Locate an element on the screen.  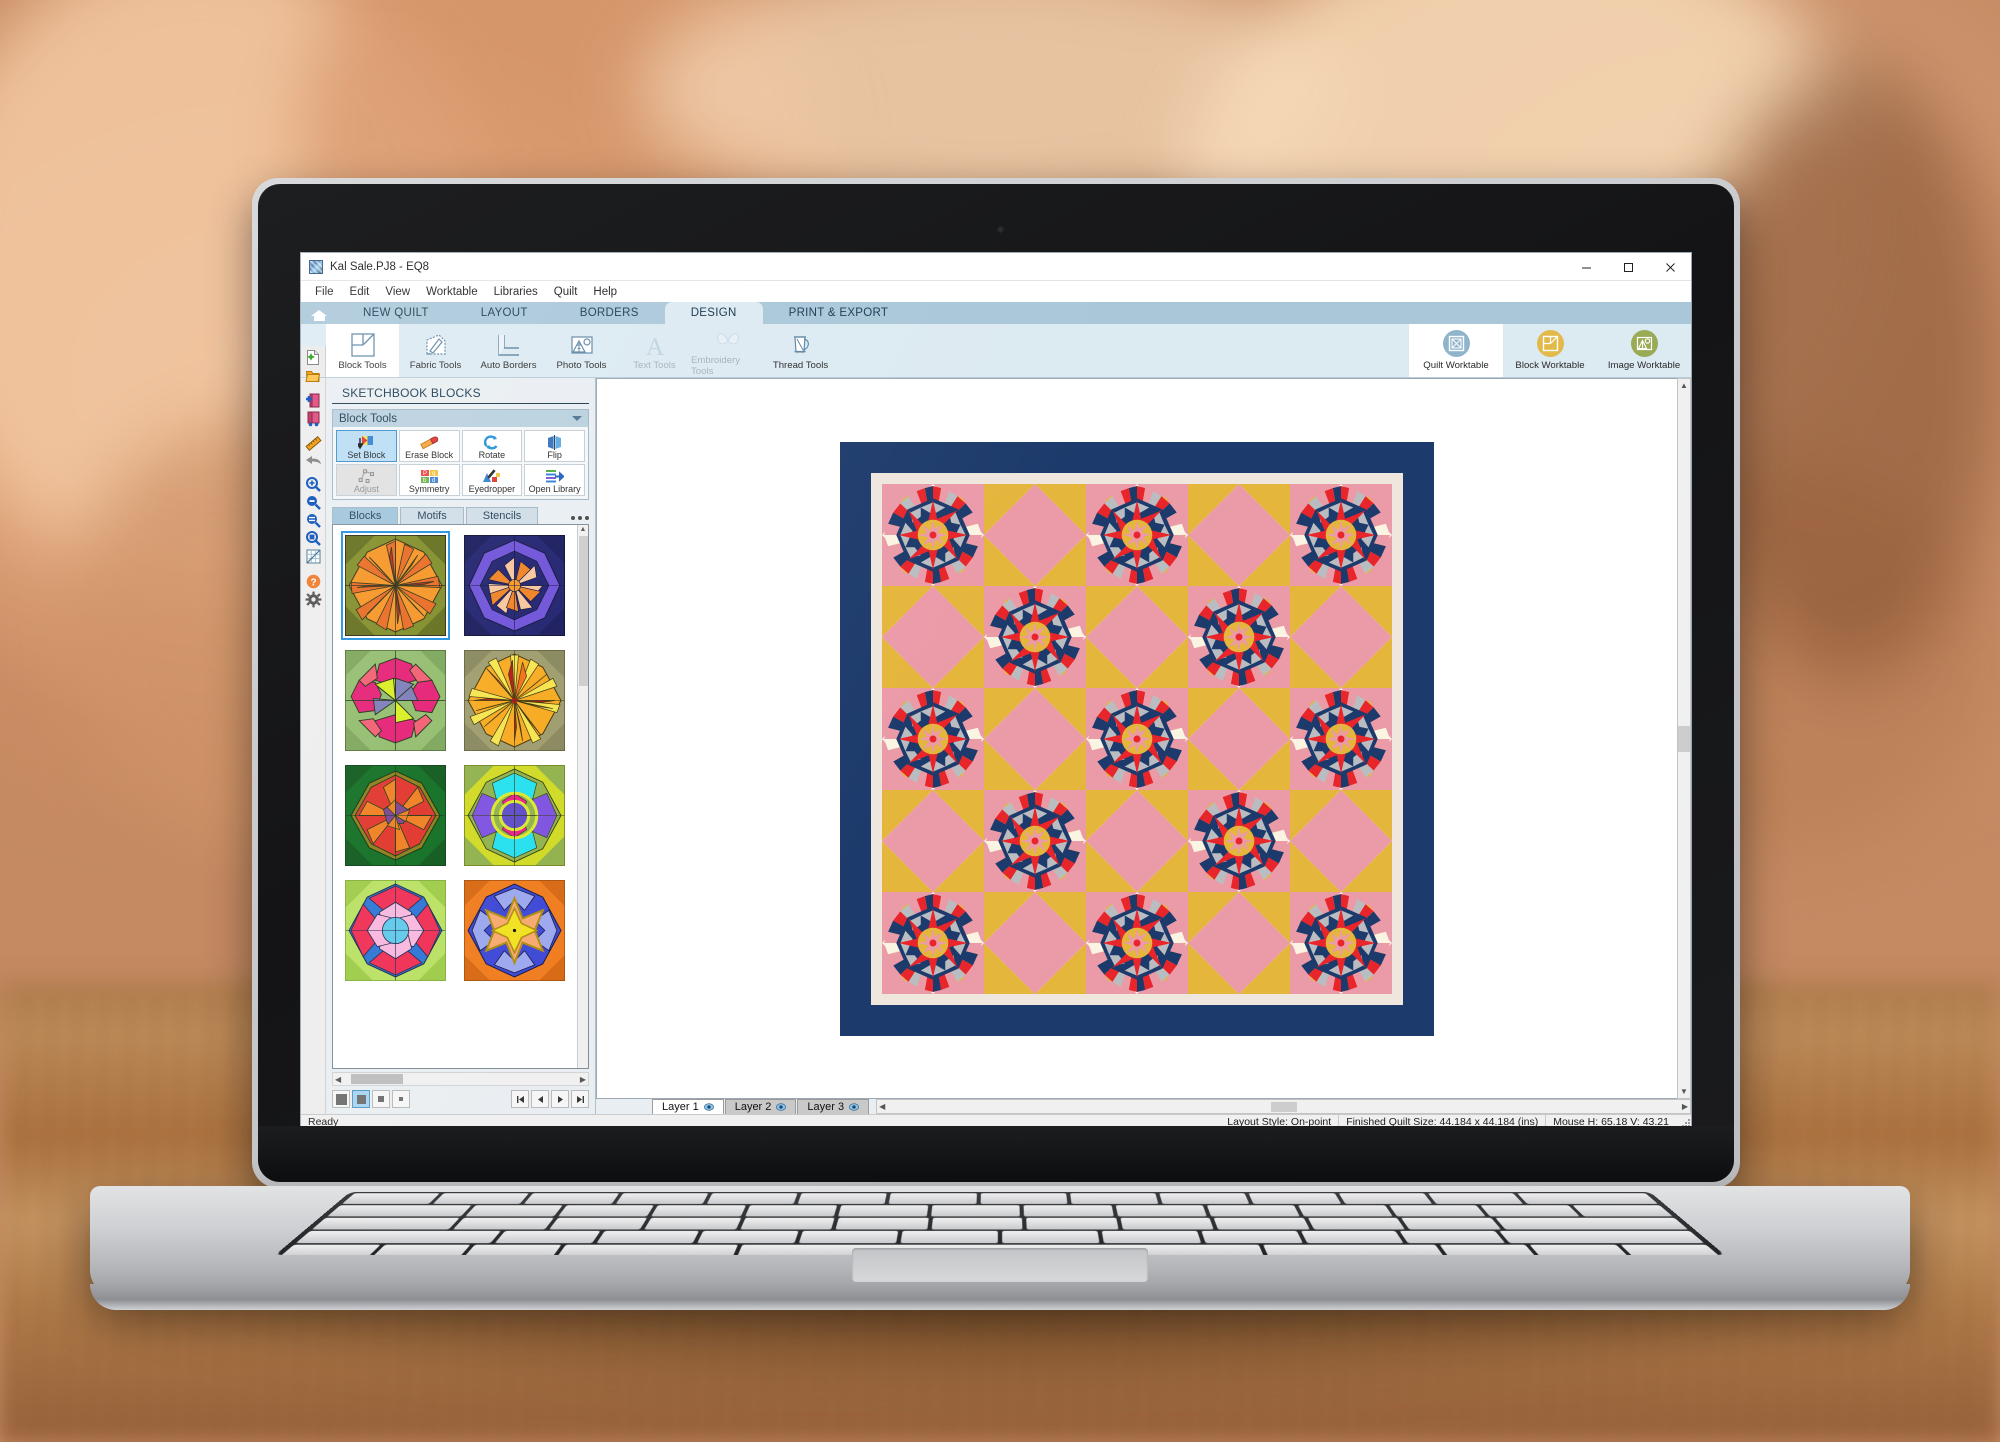
chevron-down-icon is located at coordinates (577, 418).